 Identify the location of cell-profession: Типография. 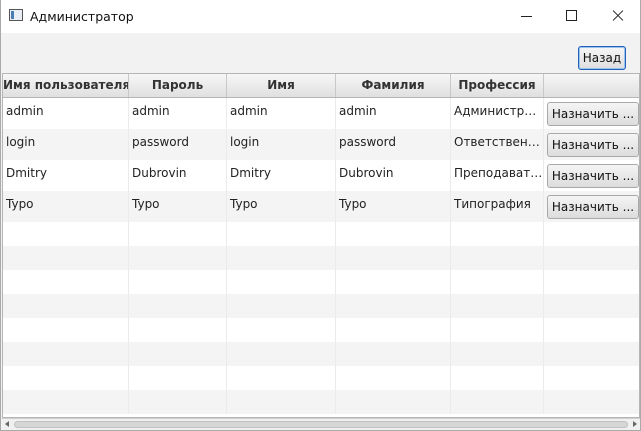
(497, 206).